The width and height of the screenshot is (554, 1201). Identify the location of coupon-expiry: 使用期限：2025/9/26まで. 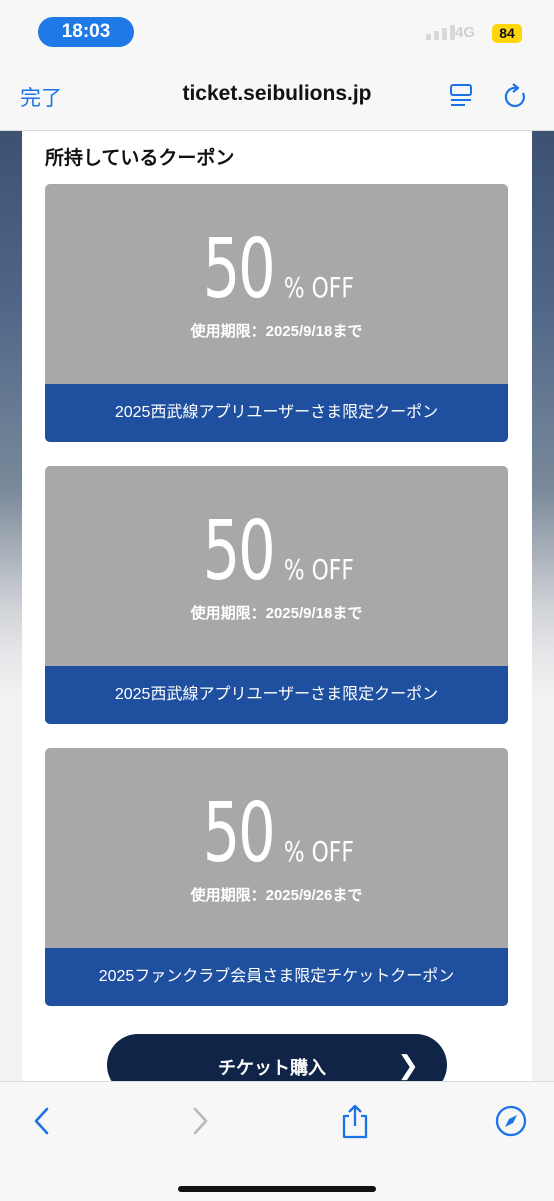
(276, 895).